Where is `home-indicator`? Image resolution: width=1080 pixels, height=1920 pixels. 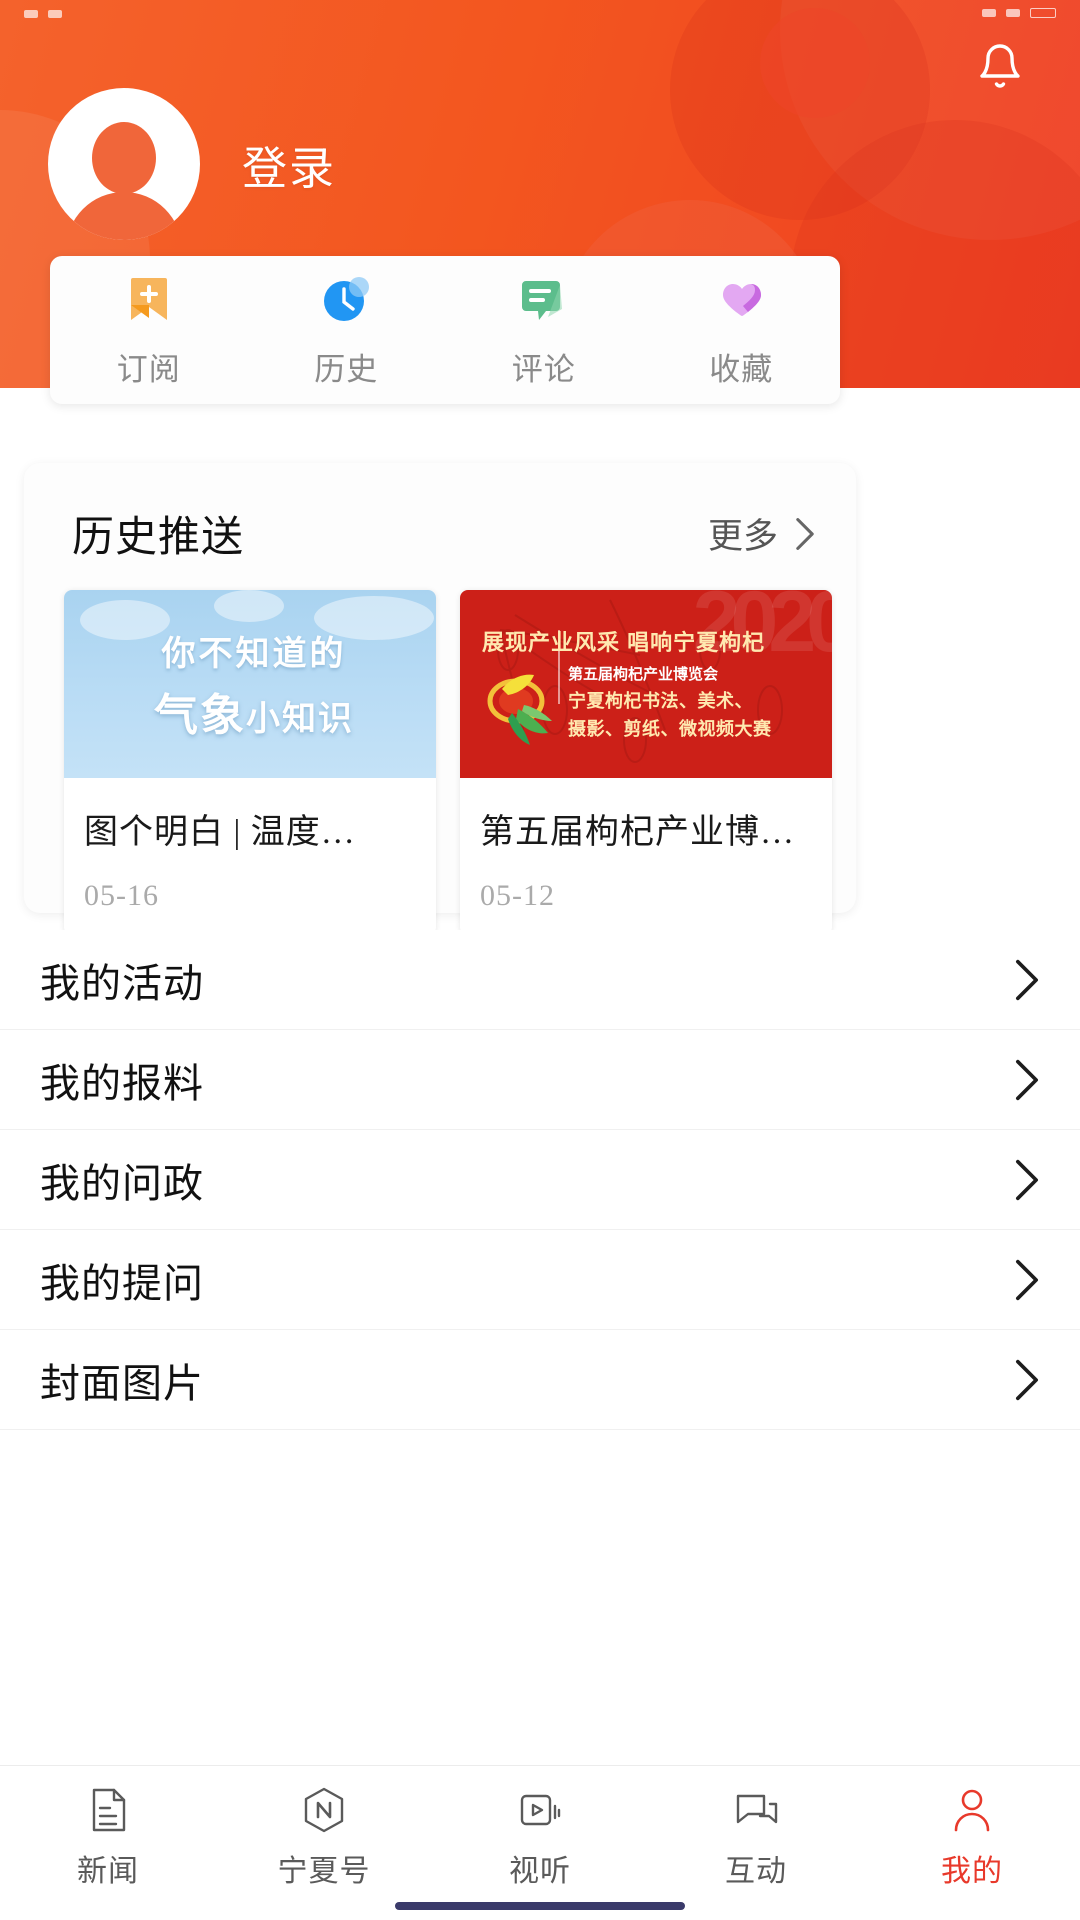
home-indicator is located at coordinates (540, 1906).